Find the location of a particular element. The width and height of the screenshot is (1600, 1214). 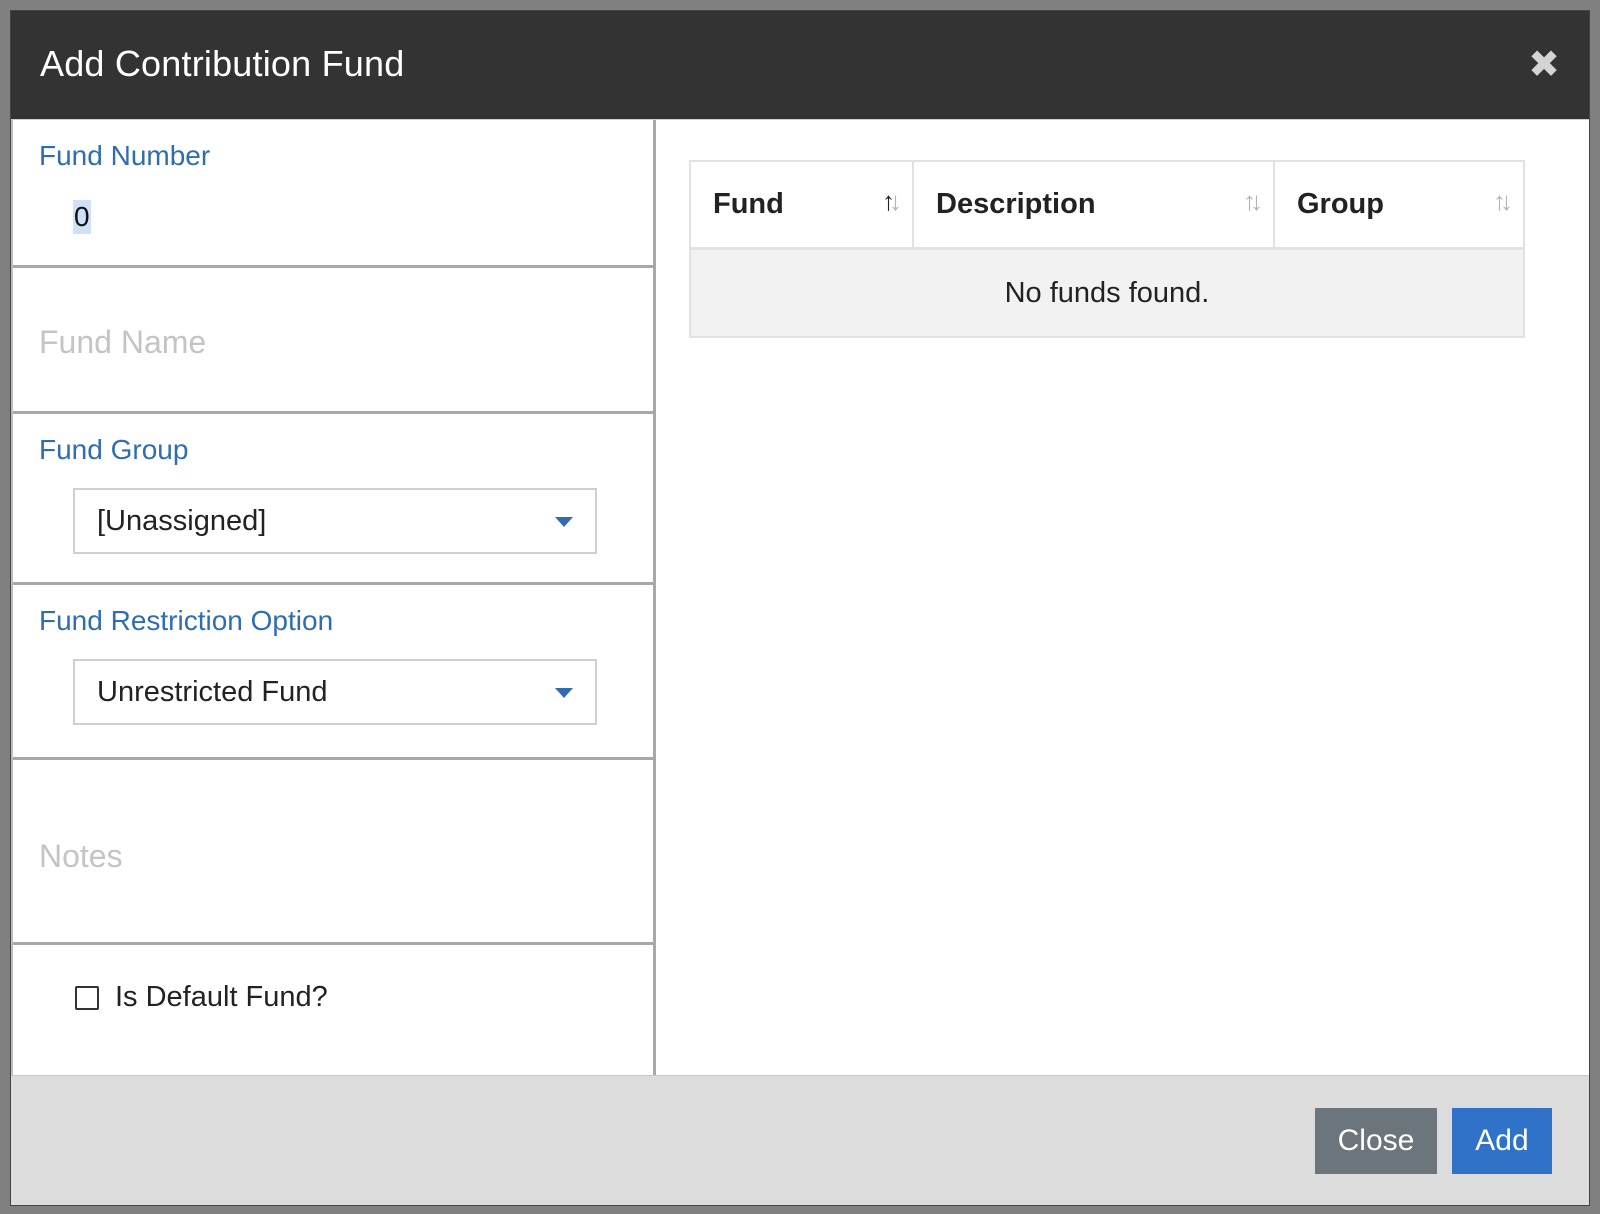

dialog-footer: Close Add is located at coordinates (800, 1140).